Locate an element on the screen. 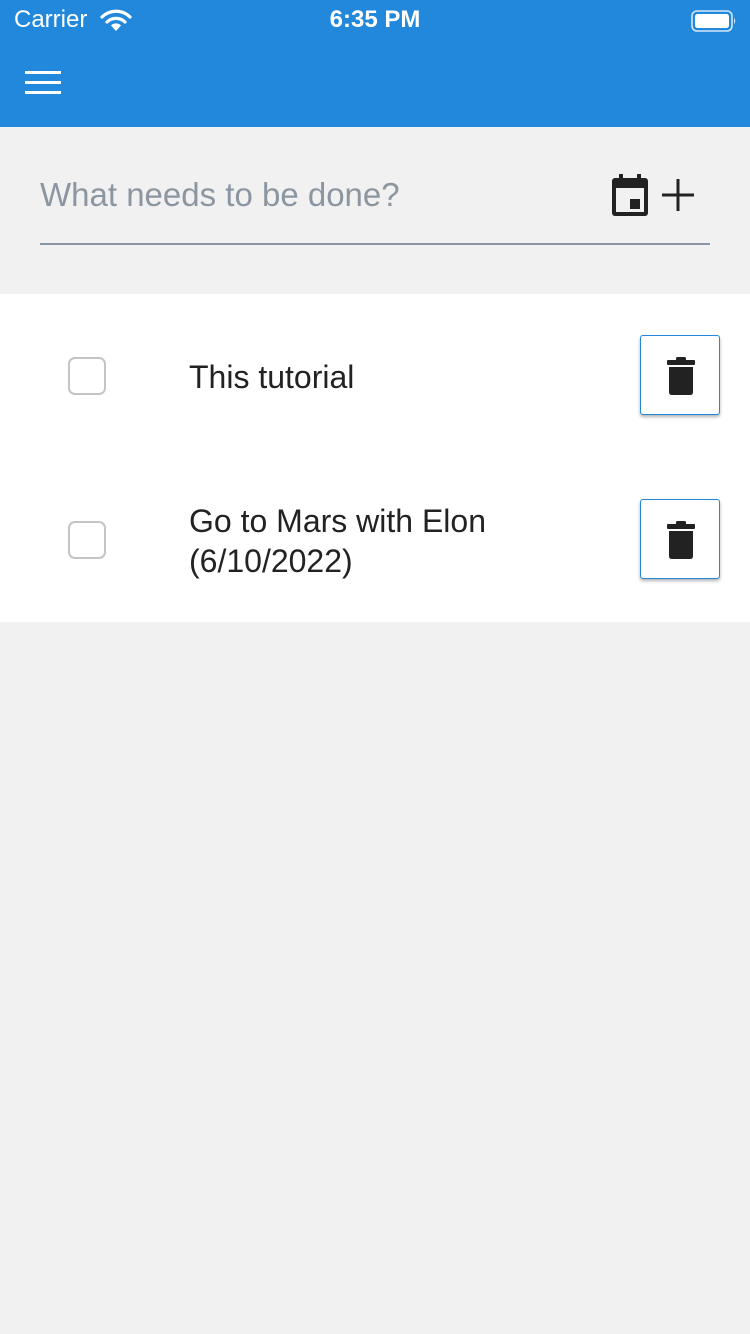 The height and width of the screenshot is (1334, 750). todo-item: Go to Mars with Elon (6/10/2022) is located at coordinates (375, 540).